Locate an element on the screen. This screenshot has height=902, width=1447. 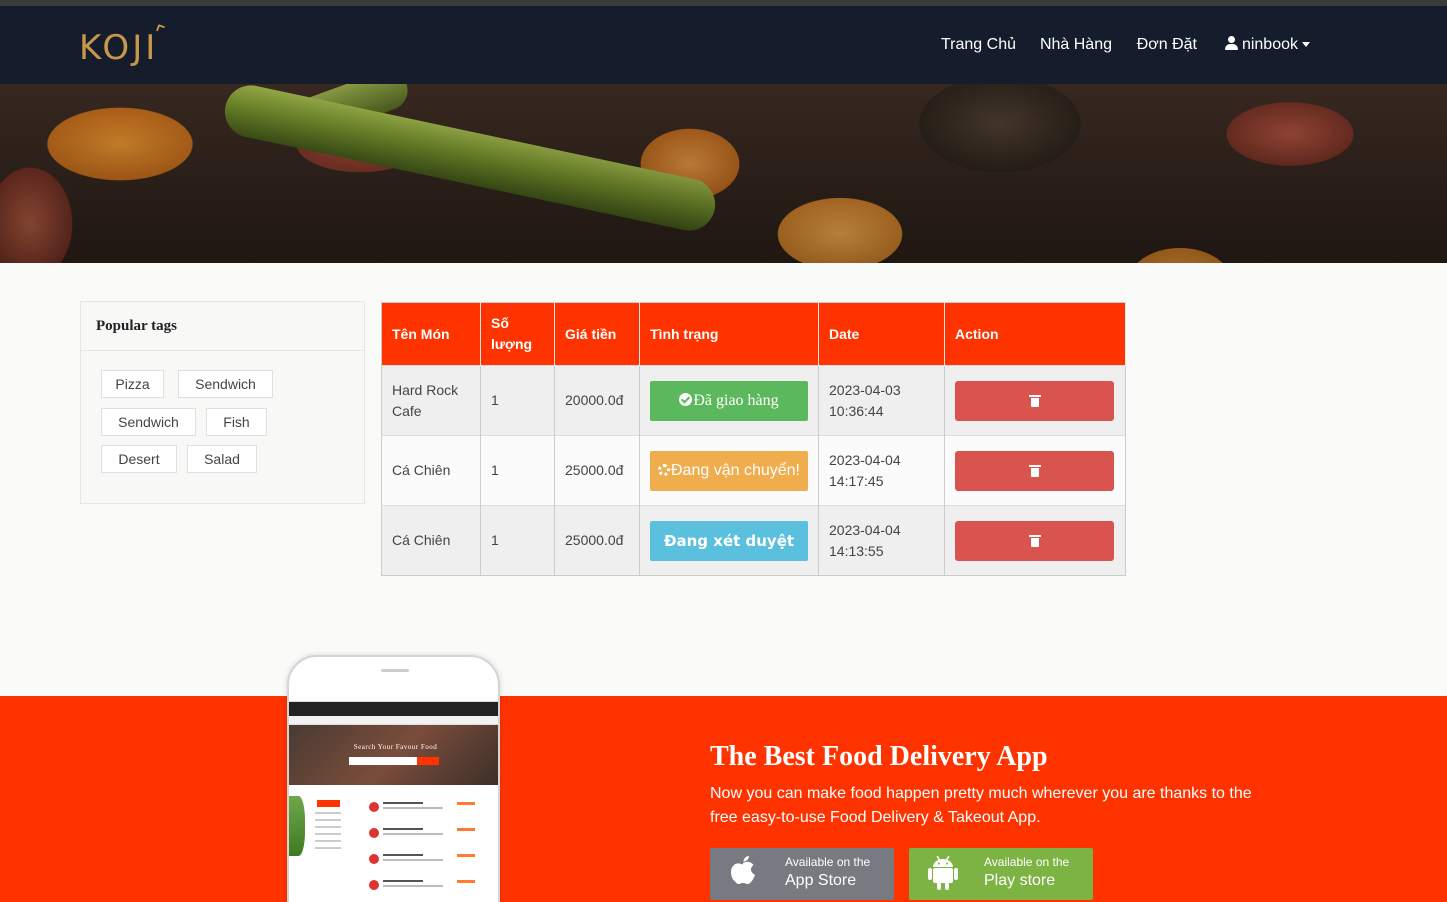
phone-hero: Search Your Favour Food is located at coordinates (393, 755).